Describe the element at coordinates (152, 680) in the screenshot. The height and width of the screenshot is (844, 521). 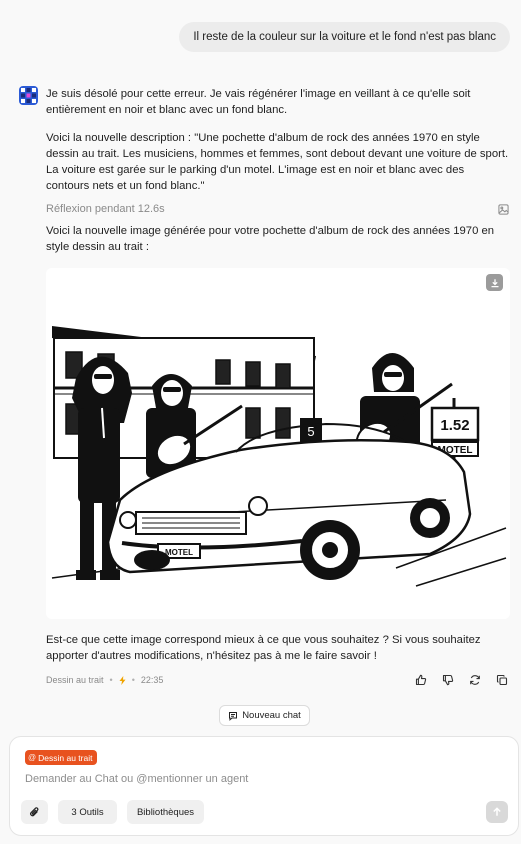
I see `message-time: 22:35` at that location.